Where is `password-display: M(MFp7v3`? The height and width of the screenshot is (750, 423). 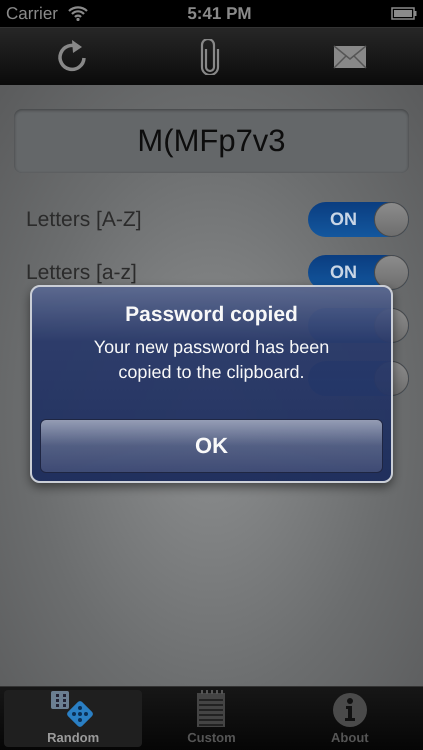
password-display: M(MFp7v3 is located at coordinates (211, 141).